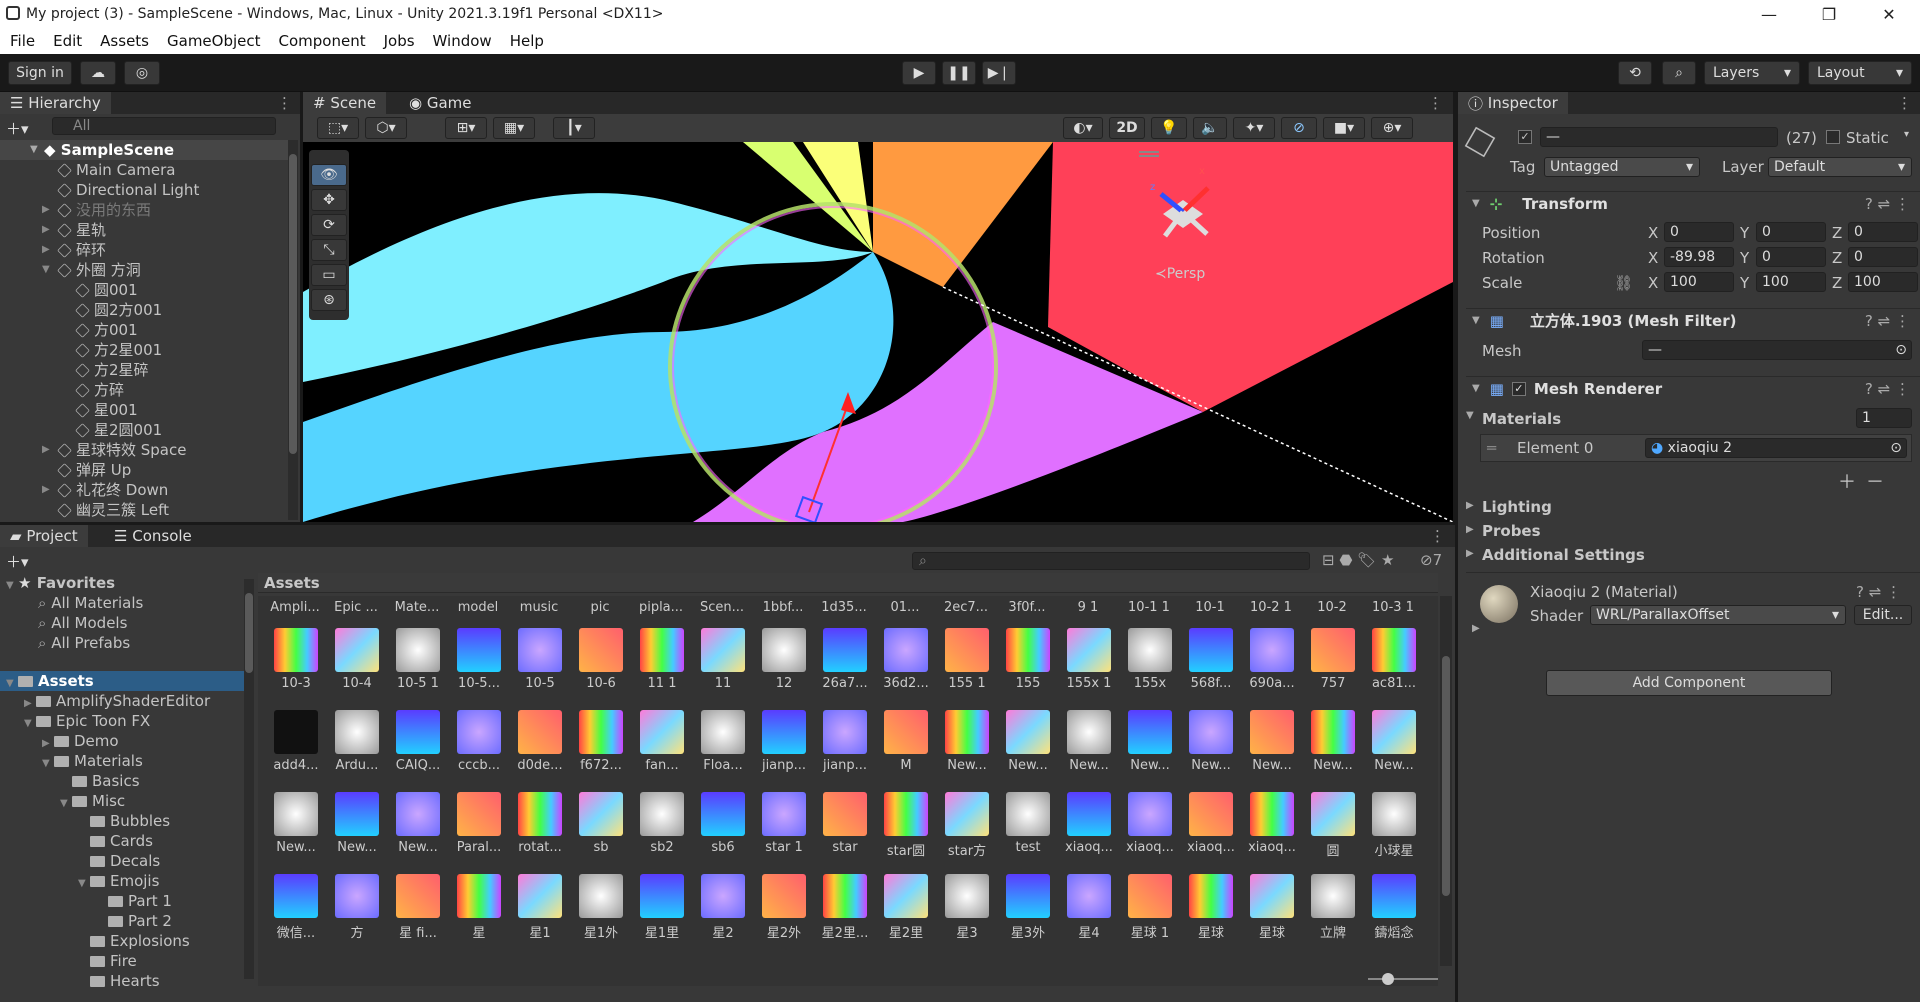  What do you see at coordinates (1210, 128) in the screenshot?
I see `audio-icon: 🔈` at bounding box center [1210, 128].